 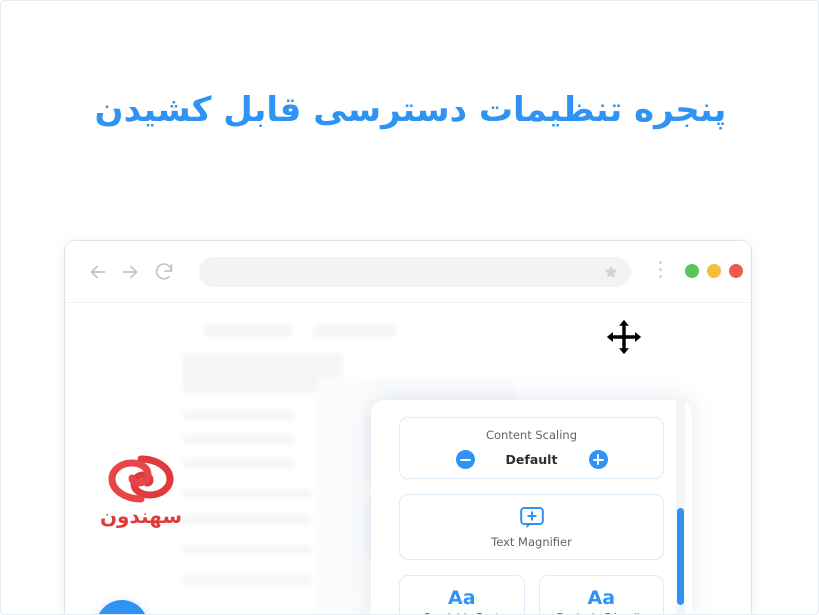 I want to click on maximize-dot, so click(x=714, y=271).